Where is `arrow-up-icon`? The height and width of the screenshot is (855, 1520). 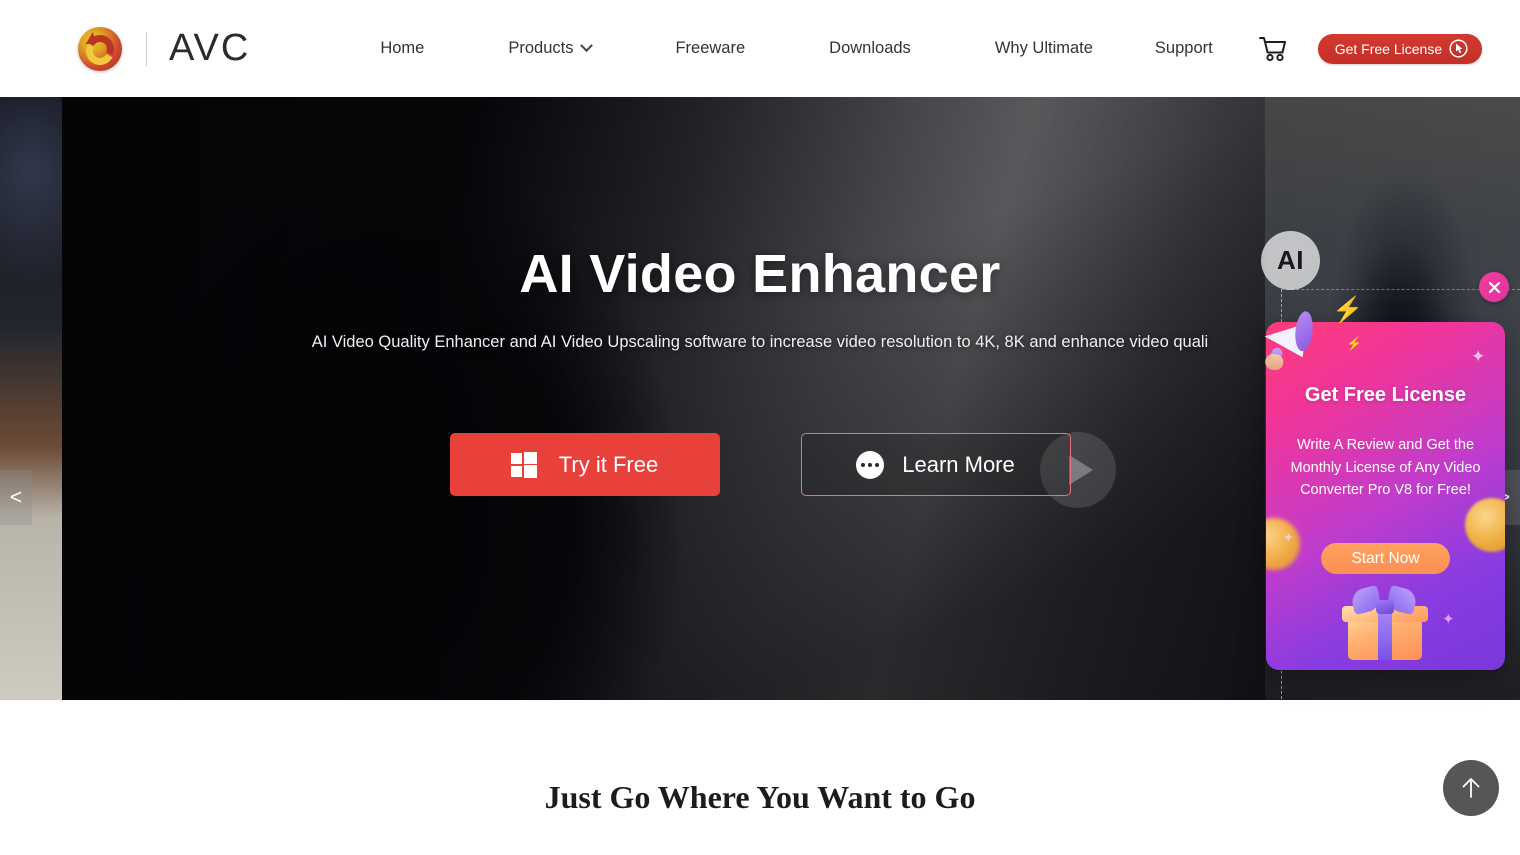 arrow-up-icon is located at coordinates (1471, 788).